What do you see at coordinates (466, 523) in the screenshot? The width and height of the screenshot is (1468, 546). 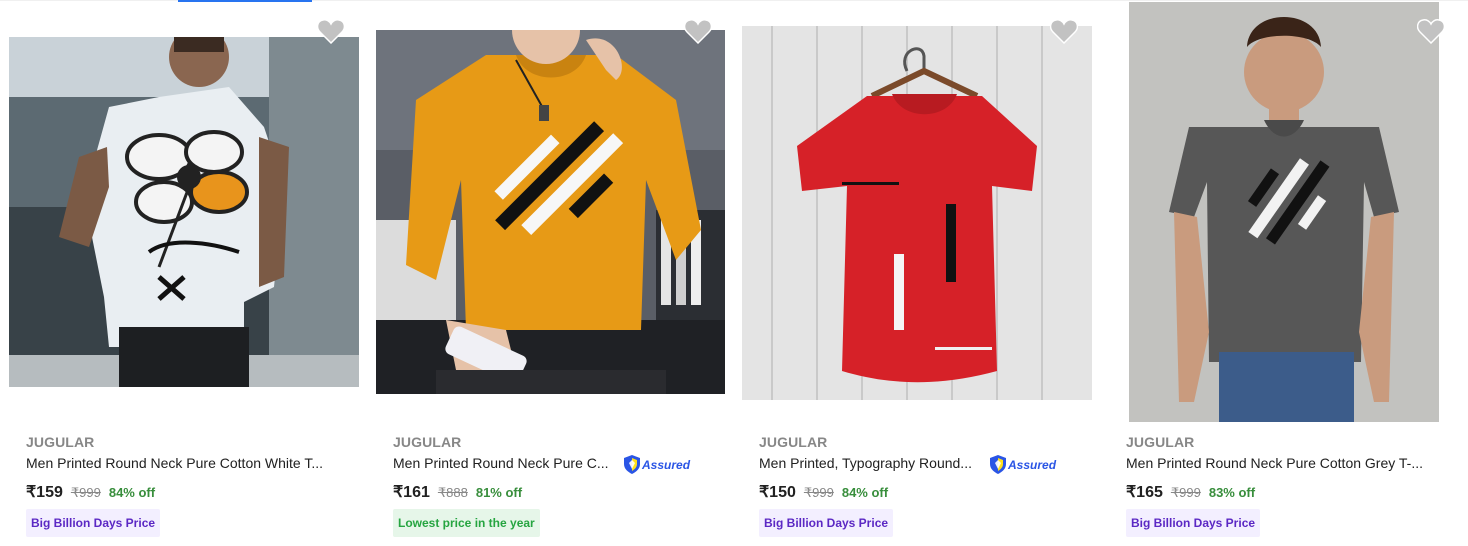 I see `offer-badge: Lowest price in the year` at bounding box center [466, 523].